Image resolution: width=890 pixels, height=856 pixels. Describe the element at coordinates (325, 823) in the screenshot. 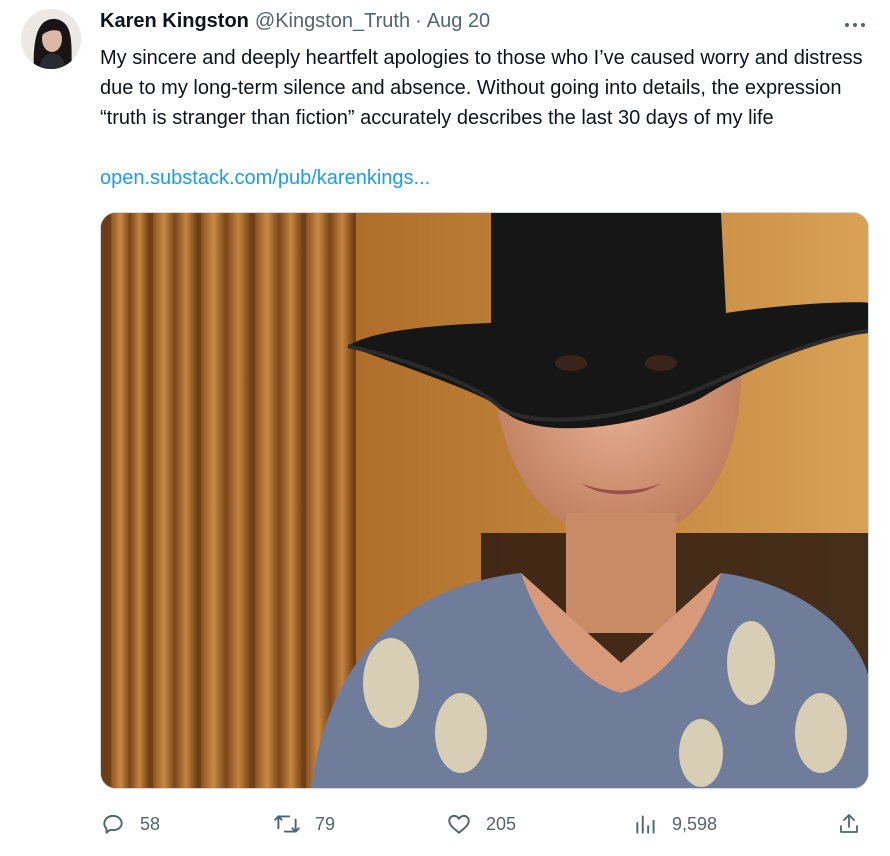

I see `repost-count: 79` at that location.